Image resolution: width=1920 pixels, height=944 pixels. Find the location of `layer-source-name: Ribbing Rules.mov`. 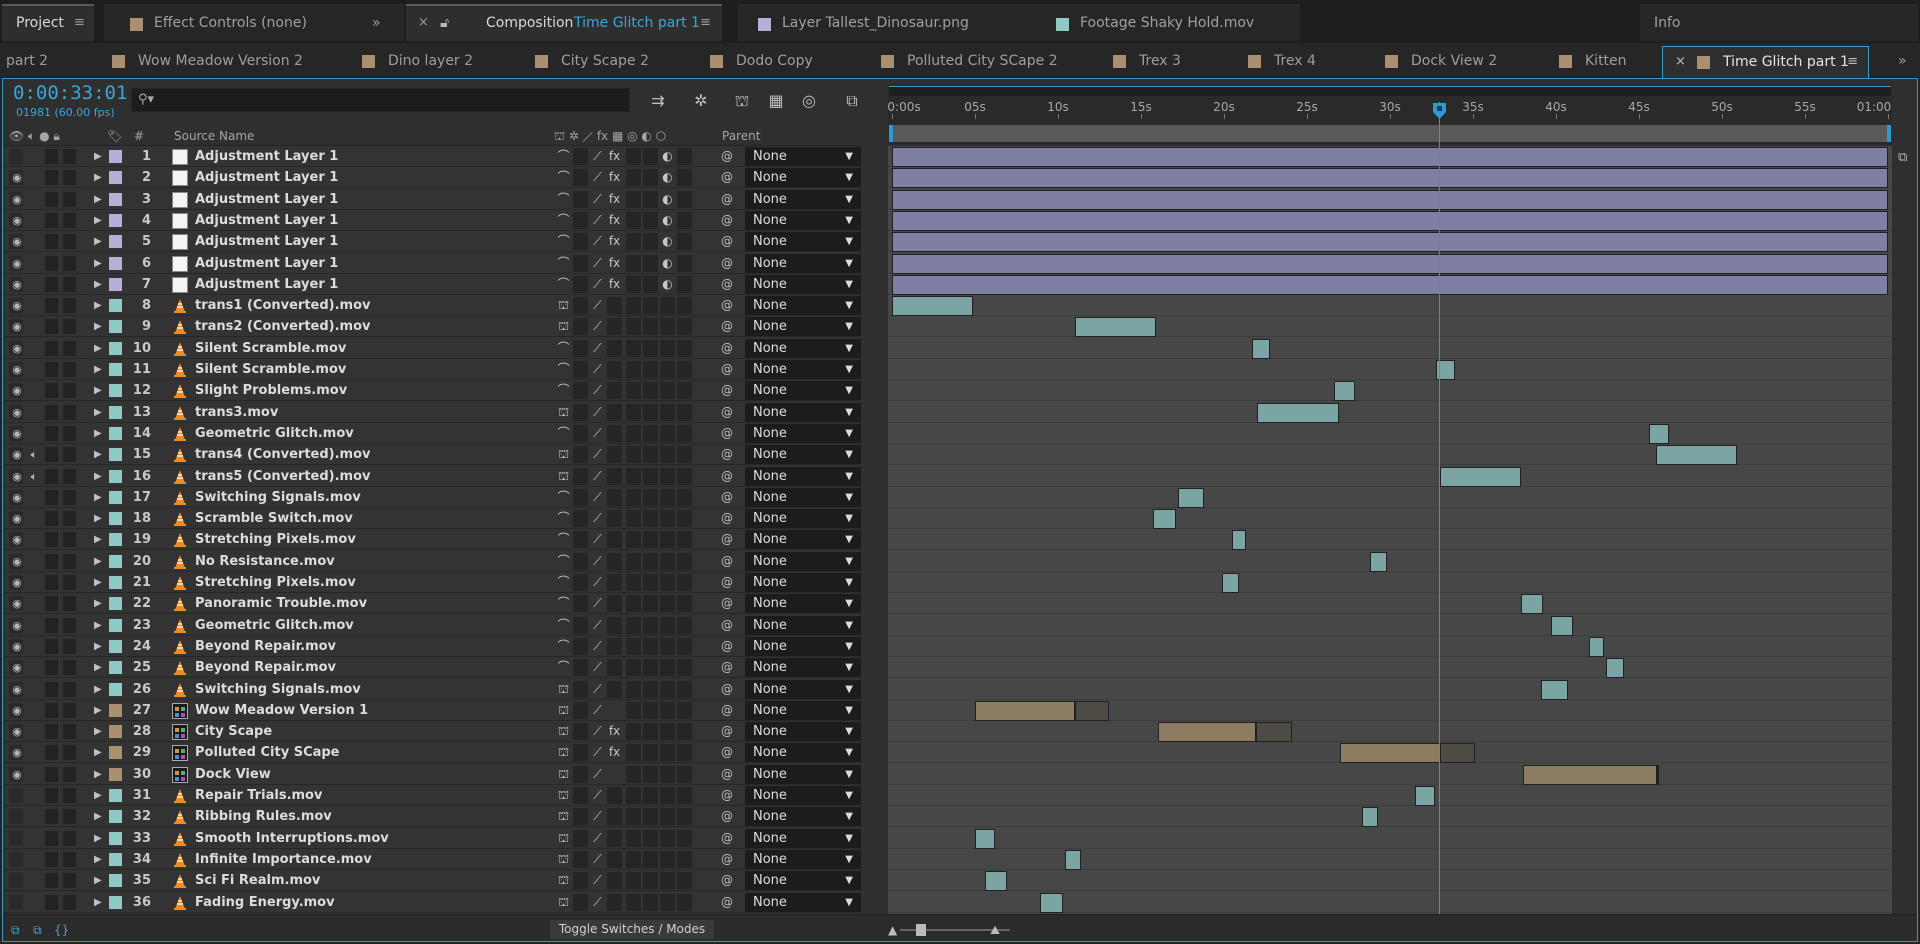

layer-source-name: Ribbing Rules.mov is located at coordinates (263, 816).